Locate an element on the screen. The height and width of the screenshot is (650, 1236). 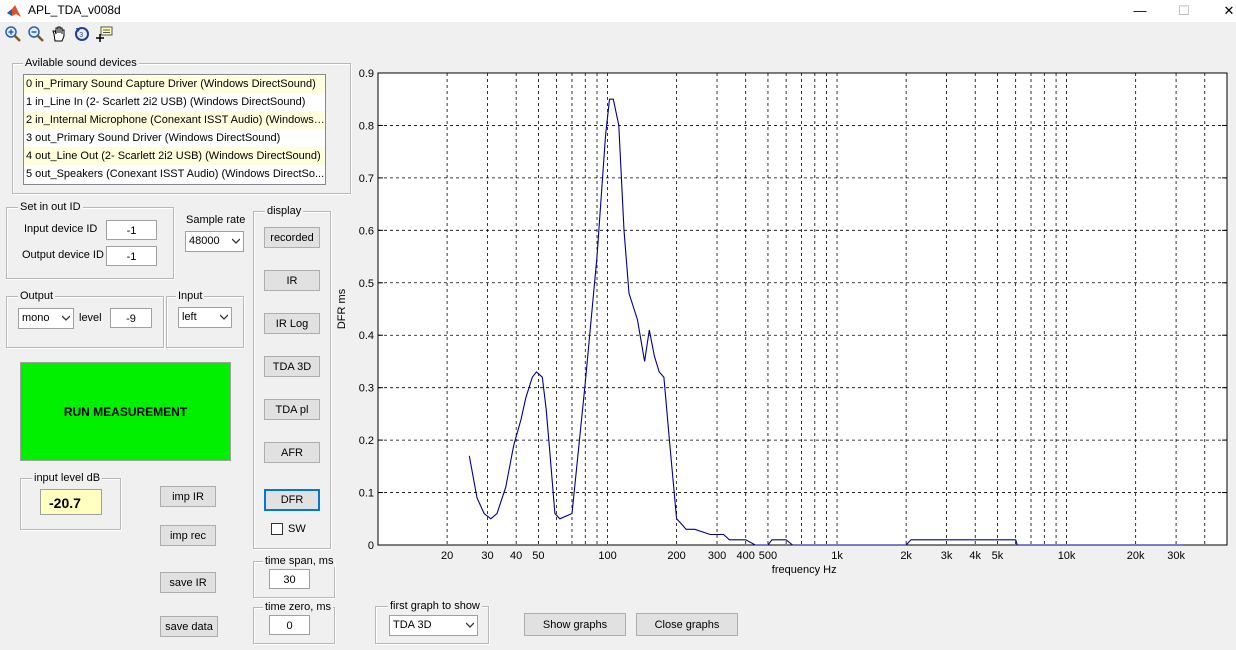
output-legend: Output is located at coordinates (37, 296).